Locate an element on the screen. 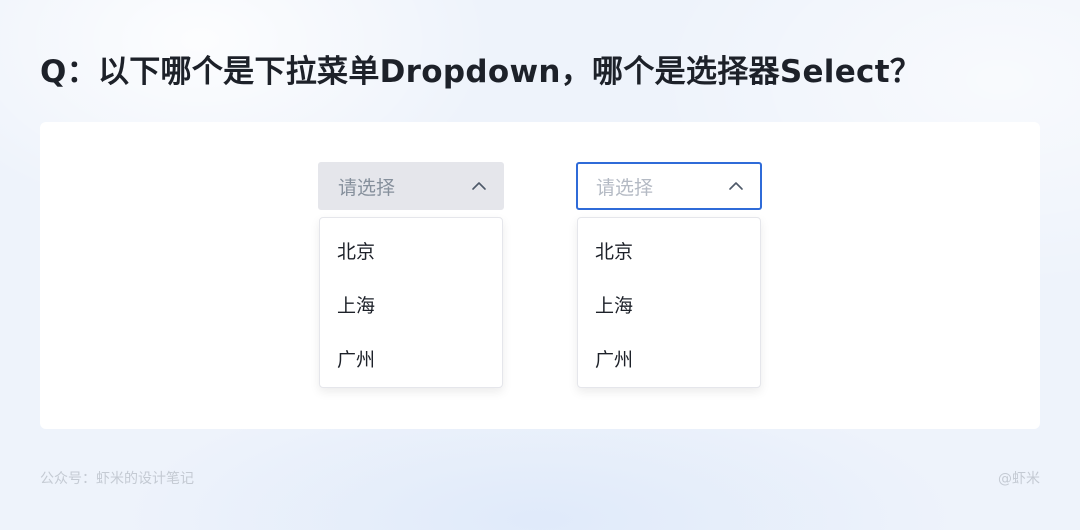  select-menu: 北京 上海 广州 is located at coordinates (669, 302).